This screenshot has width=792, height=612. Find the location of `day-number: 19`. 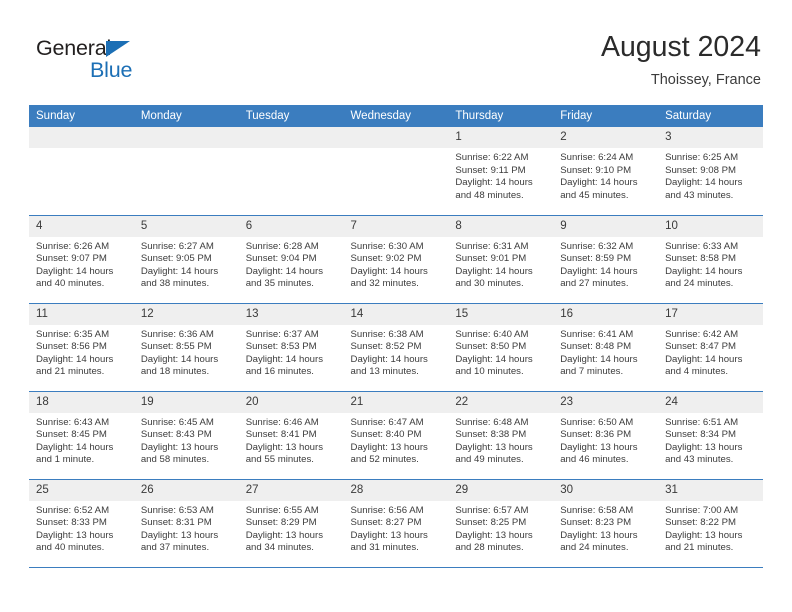

day-number: 19 is located at coordinates (186, 402).